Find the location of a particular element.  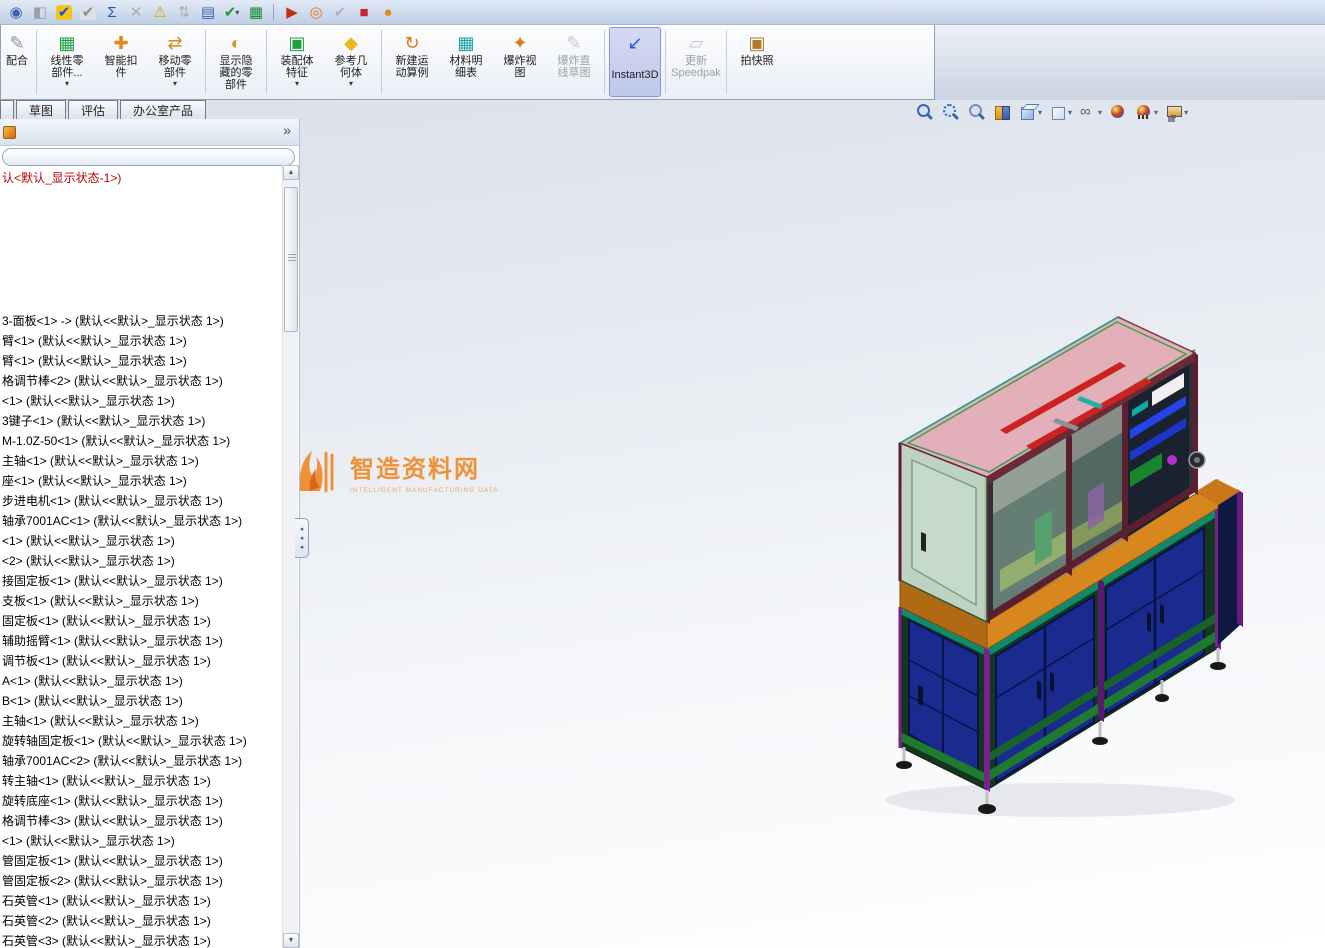

tree-item: 3-面板<1> -> (默认<<默认>_显示状态 1>) is located at coordinates (141, 321).